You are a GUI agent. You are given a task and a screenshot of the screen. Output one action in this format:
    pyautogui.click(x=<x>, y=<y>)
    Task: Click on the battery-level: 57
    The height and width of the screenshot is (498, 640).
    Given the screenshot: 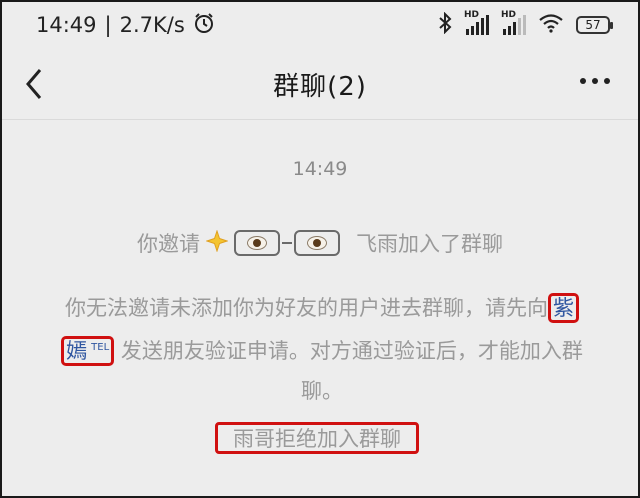 What is the action you would take?
    pyautogui.click(x=593, y=25)
    